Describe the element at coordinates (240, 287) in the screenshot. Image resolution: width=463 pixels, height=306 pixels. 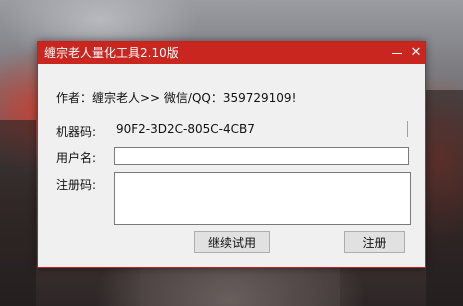
I see `background-rocks` at that location.